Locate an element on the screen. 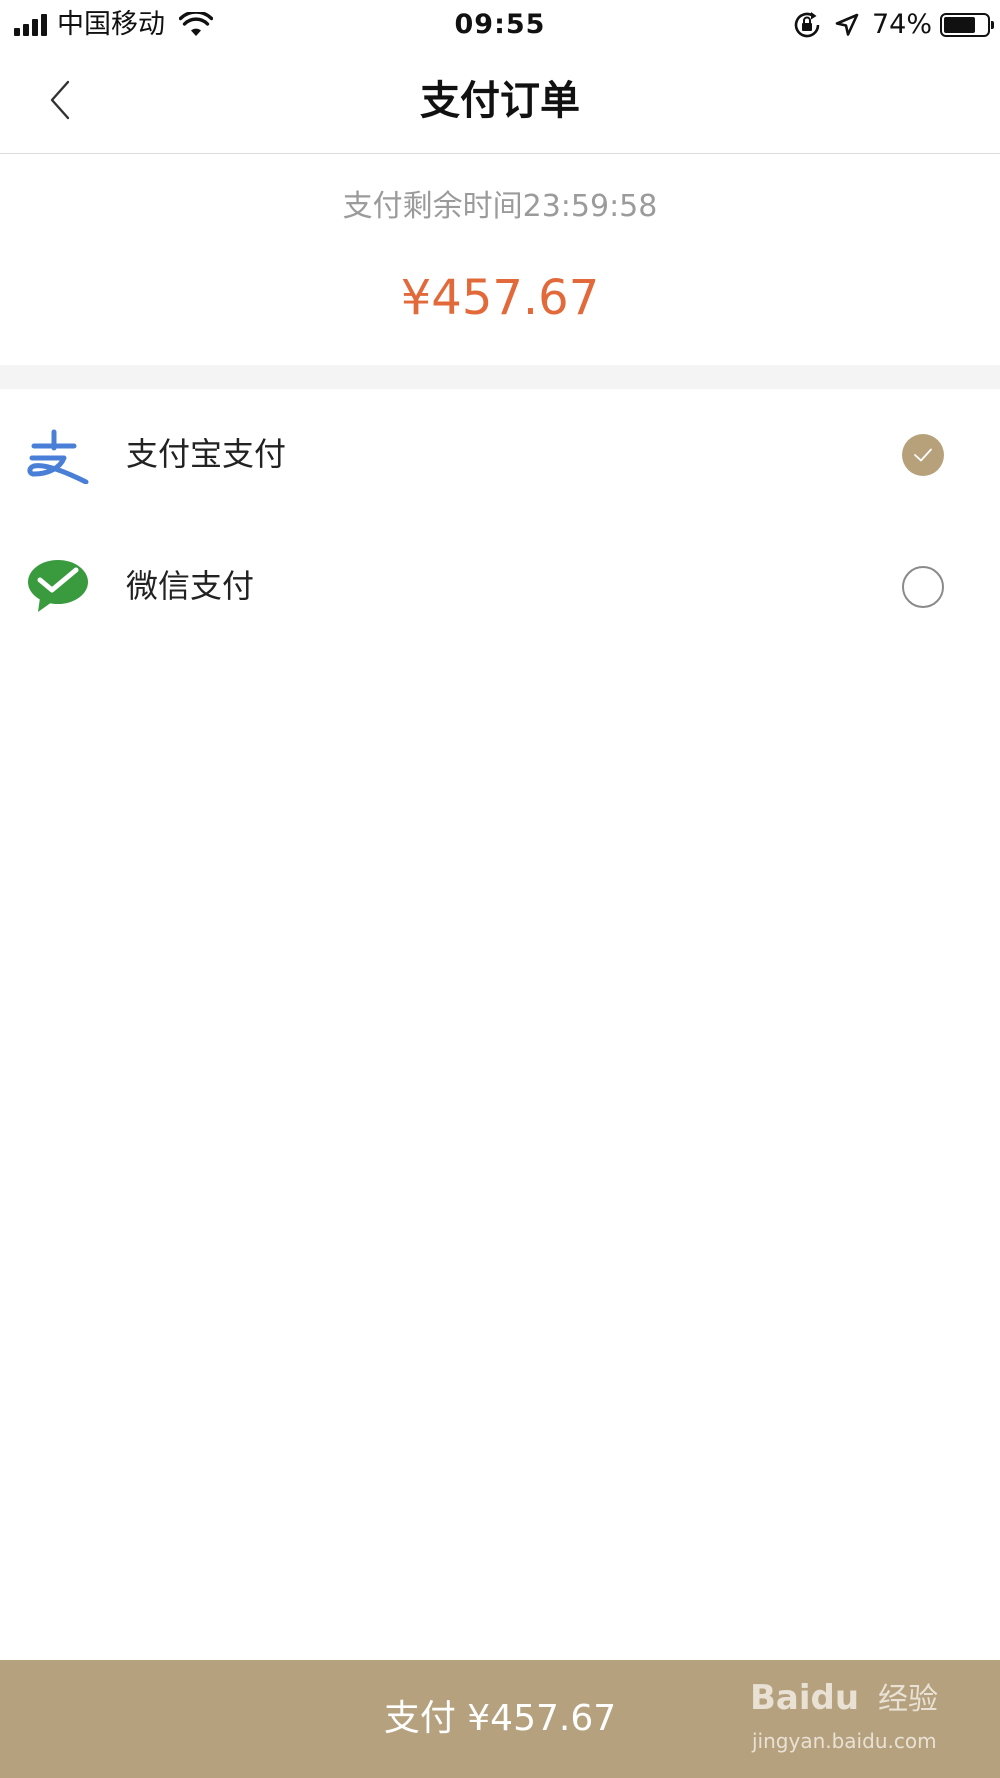 The image size is (1000, 1778). battery-percent: 74% is located at coordinates (901, 24).